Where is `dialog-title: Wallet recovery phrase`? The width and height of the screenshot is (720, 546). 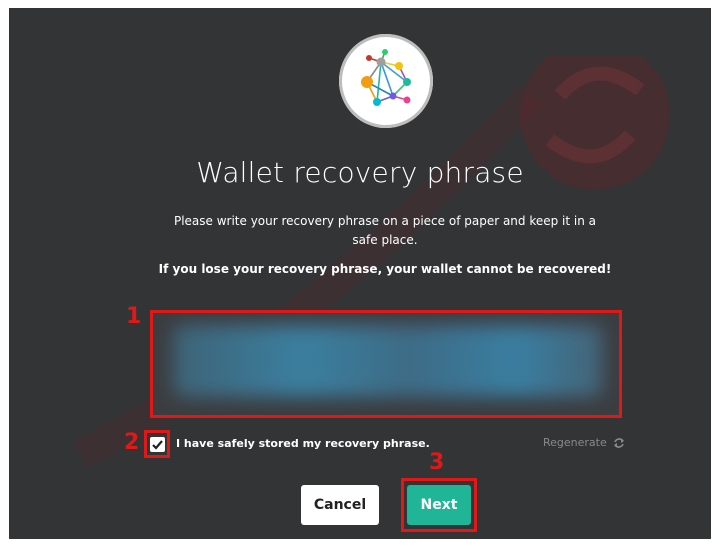
dialog-title: Wallet recovery phrase is located at coordinates (360, 172).